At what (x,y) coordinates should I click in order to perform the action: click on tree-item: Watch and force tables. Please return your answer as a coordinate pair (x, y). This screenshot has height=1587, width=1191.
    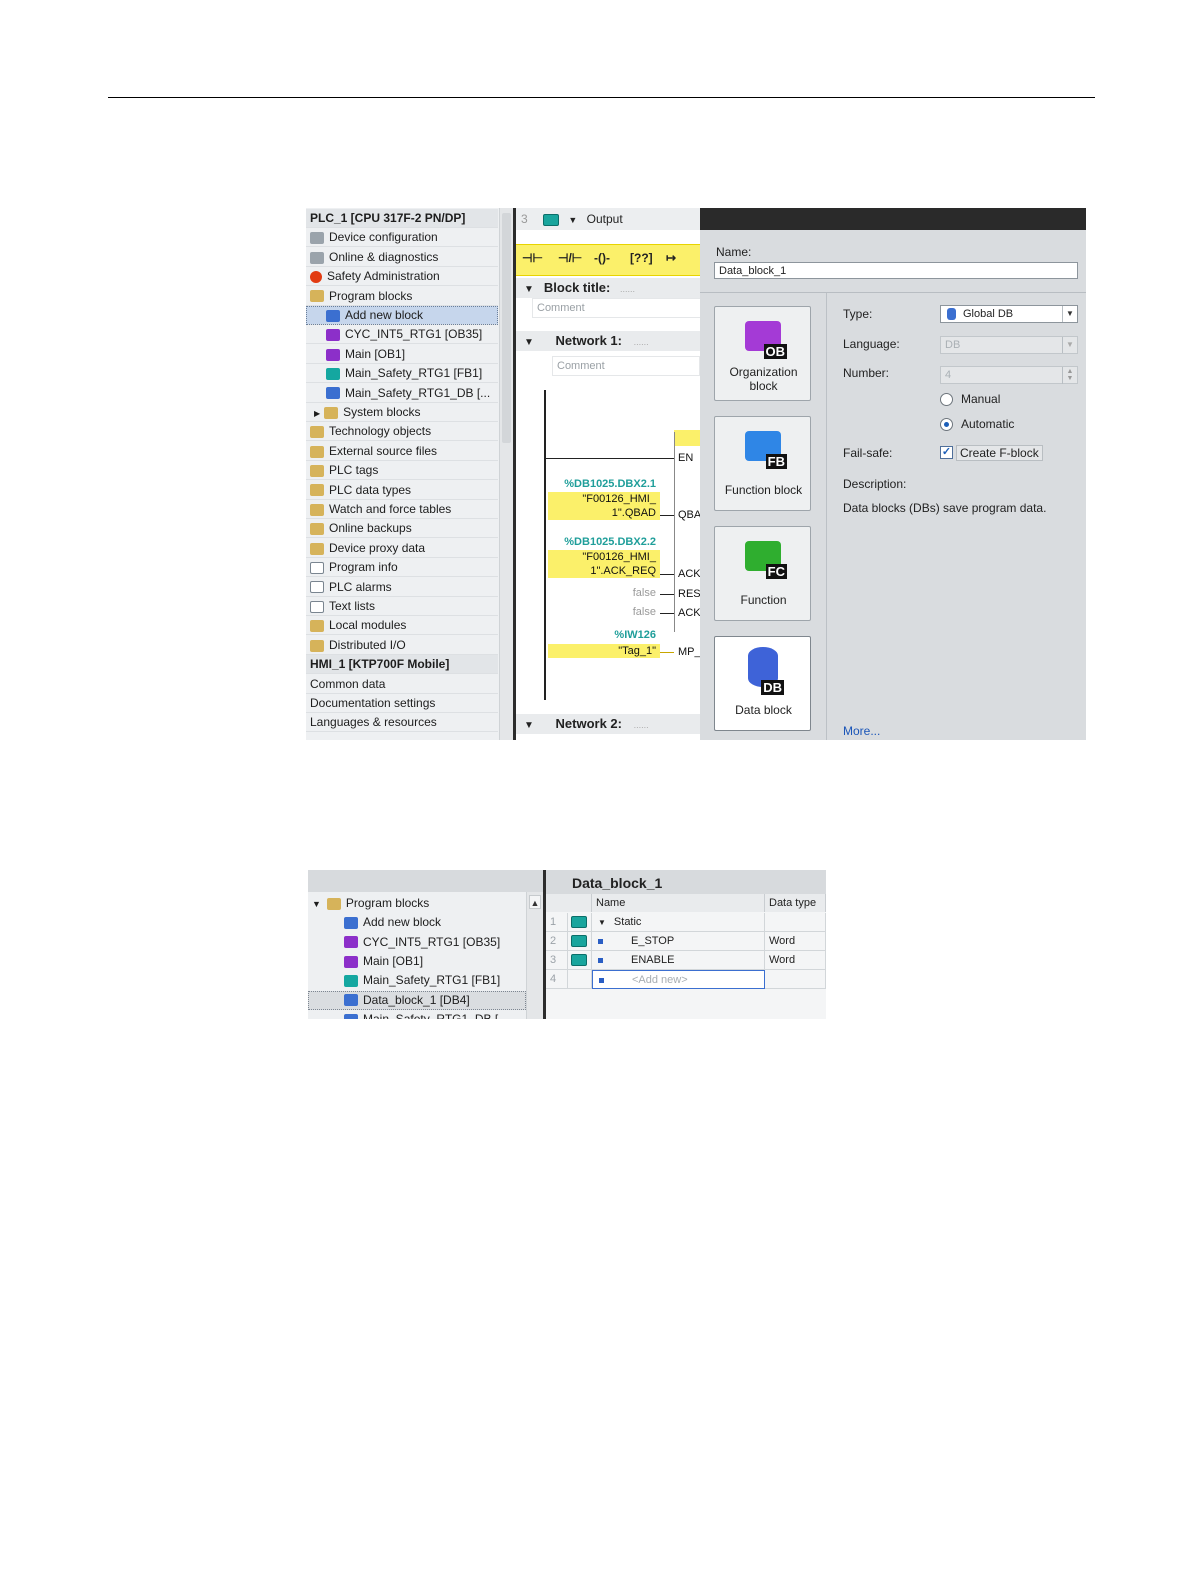
    Looking at the image, I should click on (402, 509).